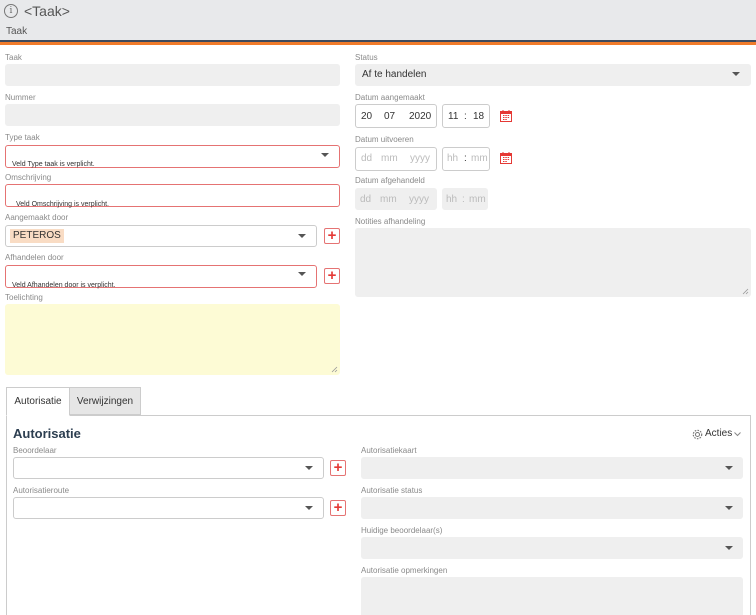 The width and height of the screenshot is (756, 615). Describe the element at coordinates (28, 177) in the screenshot. I see `omschrijving-label: Omschrijving` at that location.